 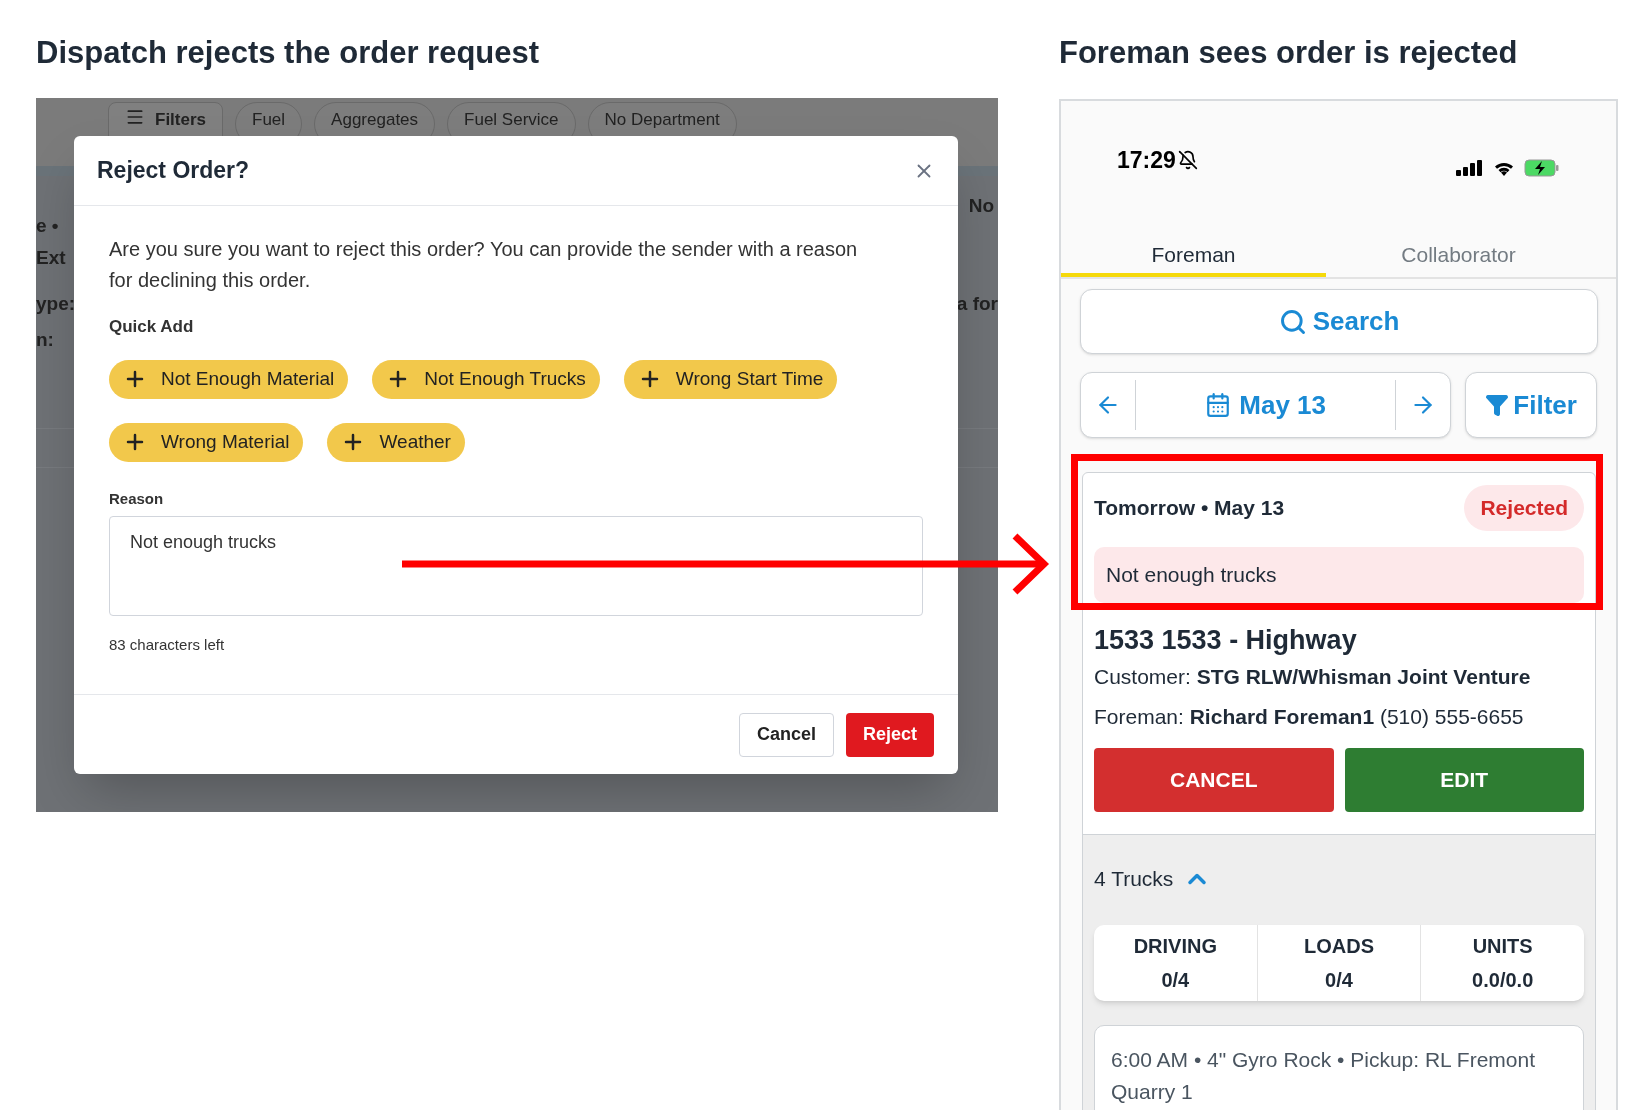 What do you see at coordinates (484, 265) in the screenshot?
I see `dialog-message: Are you sure you want to reject this order? You can provide the sender with a reason for declining this order.` at bounding box center [484, 265].